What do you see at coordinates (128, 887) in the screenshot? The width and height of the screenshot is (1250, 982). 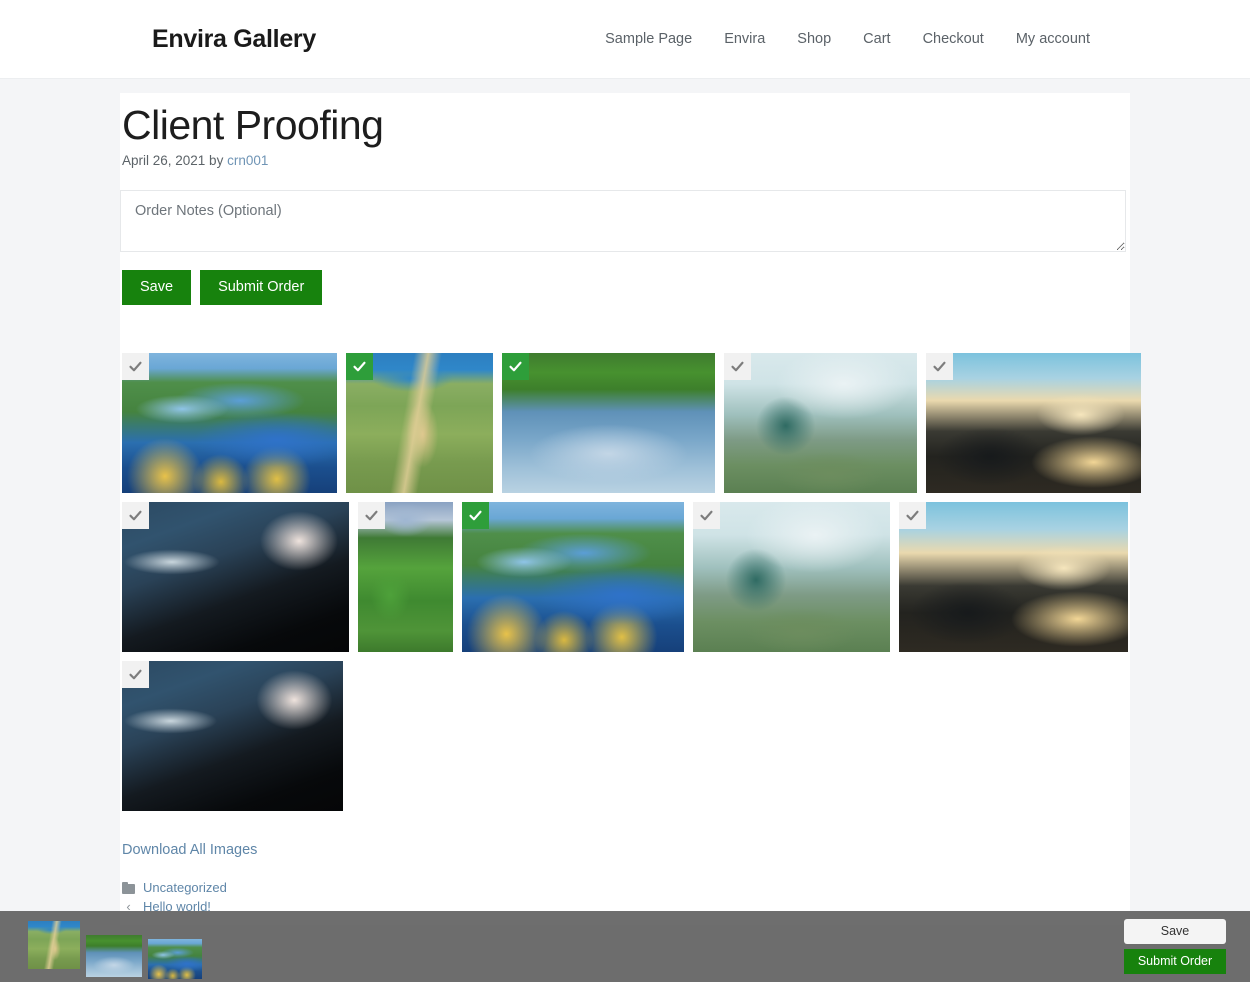 I see `folder-icon` at bounding box center [128, 887].